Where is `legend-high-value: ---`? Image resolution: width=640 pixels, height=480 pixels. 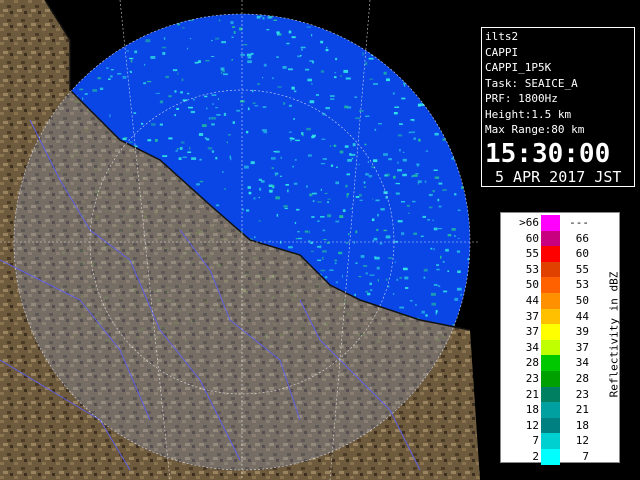
legend-high-value: --- is located at coordinates (579, 222).